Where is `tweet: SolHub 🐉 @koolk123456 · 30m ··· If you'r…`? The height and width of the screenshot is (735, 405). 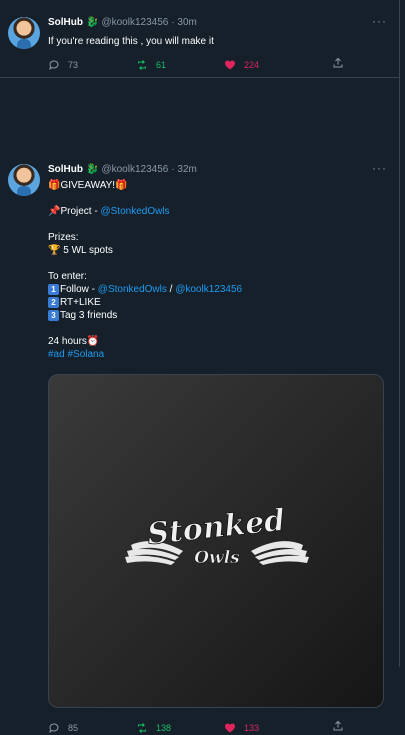
tweet: SolHub 🐉 @koolk123456 · 30m ··· If you'r… is located at coordinates (199, 39).